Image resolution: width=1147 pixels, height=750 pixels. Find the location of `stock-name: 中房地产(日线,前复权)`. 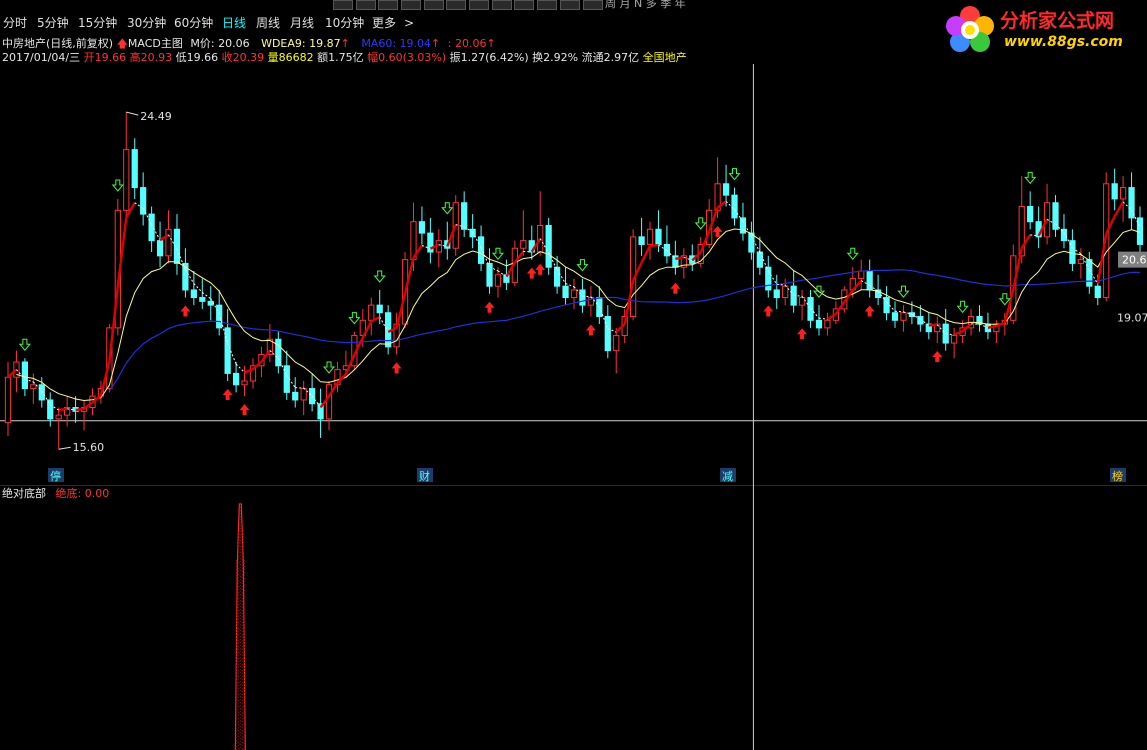

stock-name: 中房地产(日线,前复权) is located at coordinates (58, 43).